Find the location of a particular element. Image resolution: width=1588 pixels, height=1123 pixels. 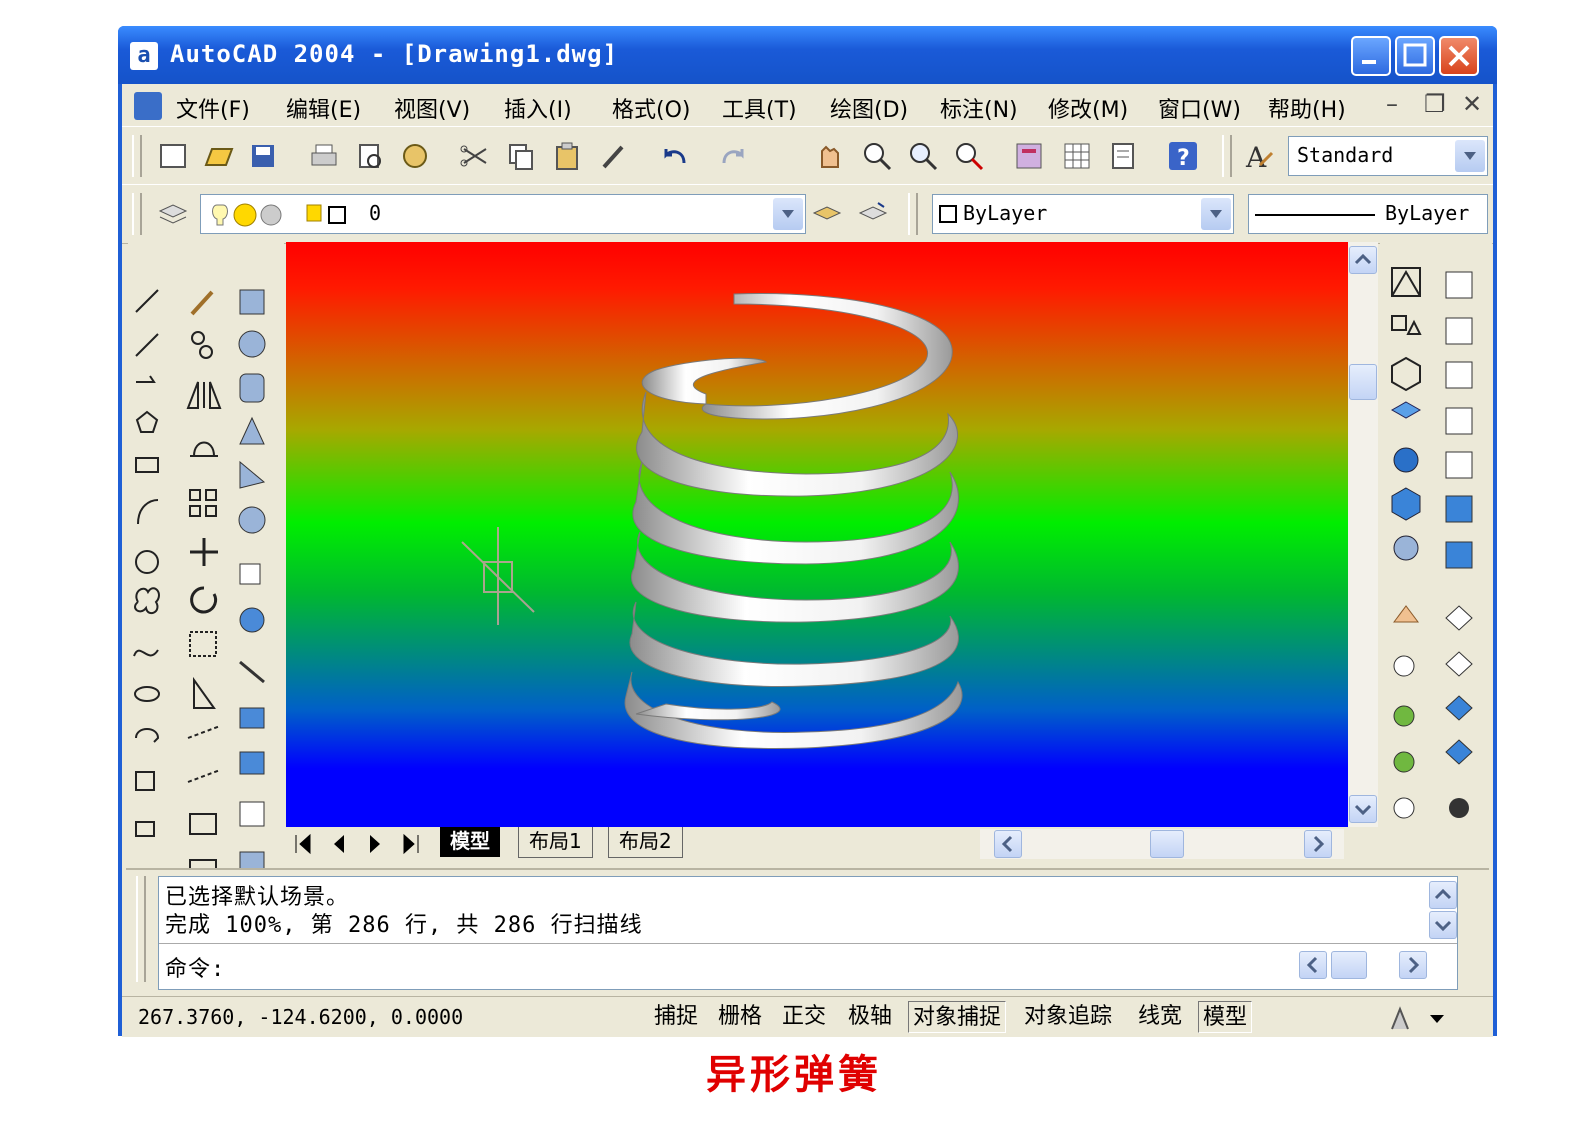

menu-tools: 工具(T) is located at coordinates (759, 108).